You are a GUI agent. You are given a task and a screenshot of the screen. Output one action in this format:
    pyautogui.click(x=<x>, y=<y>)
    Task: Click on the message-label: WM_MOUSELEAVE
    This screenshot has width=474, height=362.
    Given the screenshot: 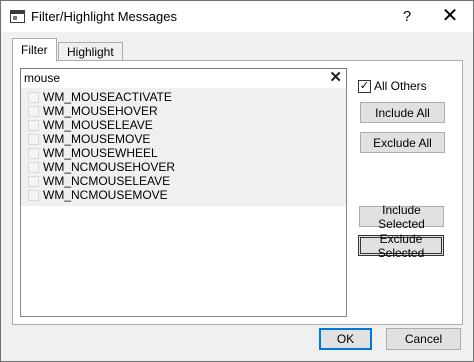 What is the action you would take?
    pyautogui.click(x=98, y=125)
    